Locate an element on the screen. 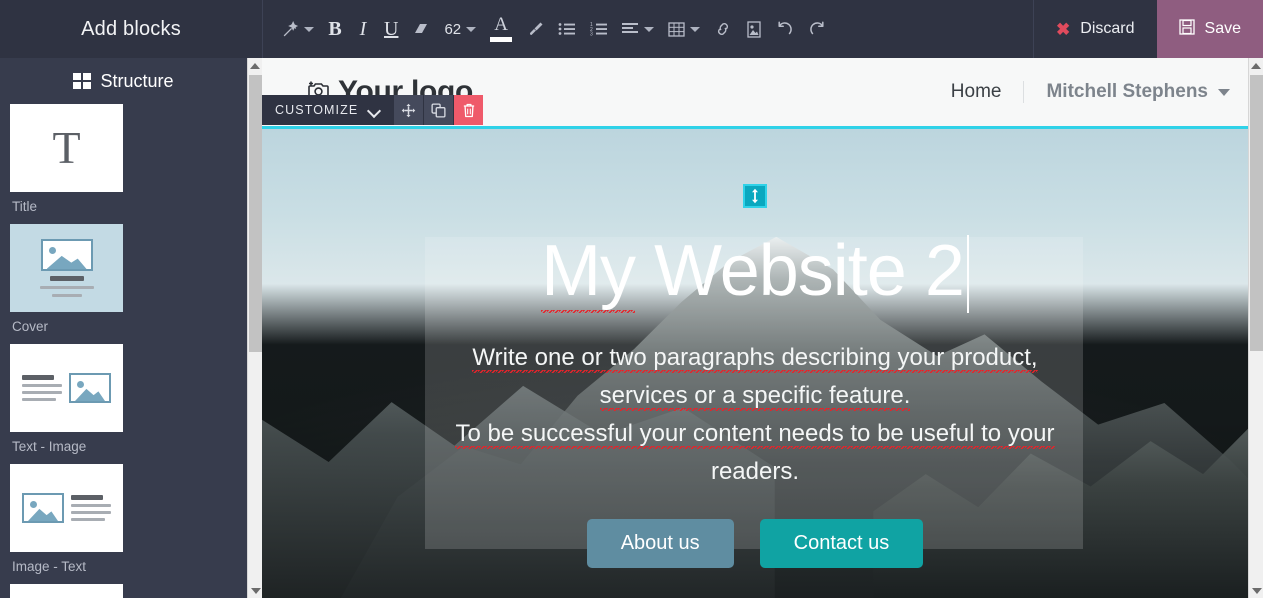 The height and width of the screenshot is (598, 1263). hero-title-rest: Website 2 is located at coordinates (800, 271).